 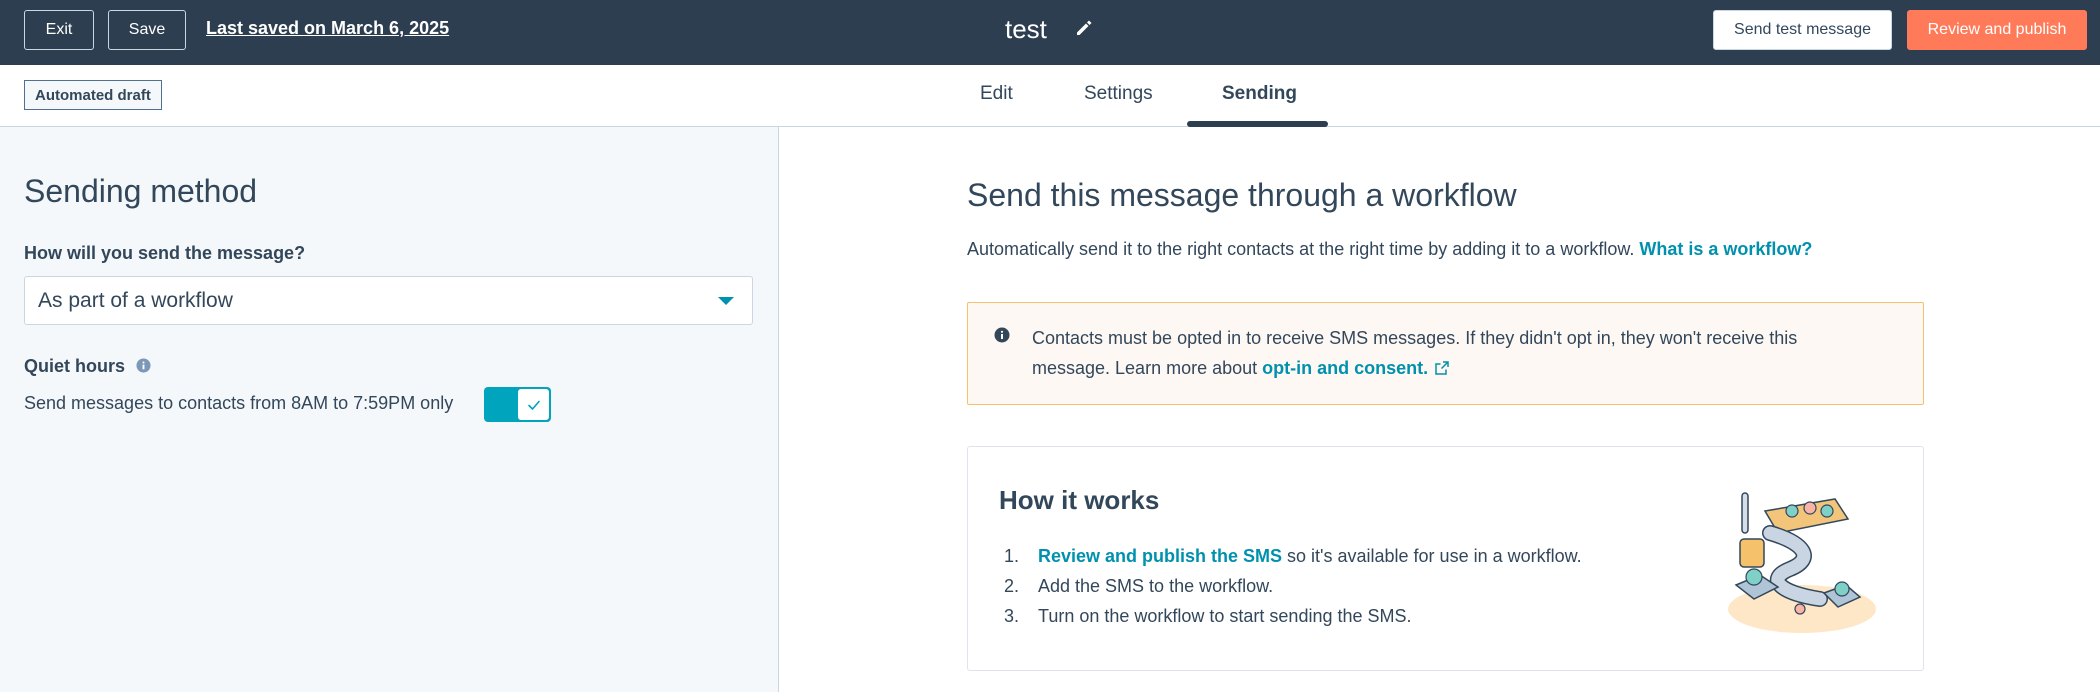 I want to click on step-number: 3., so click(x=1012, y=616).